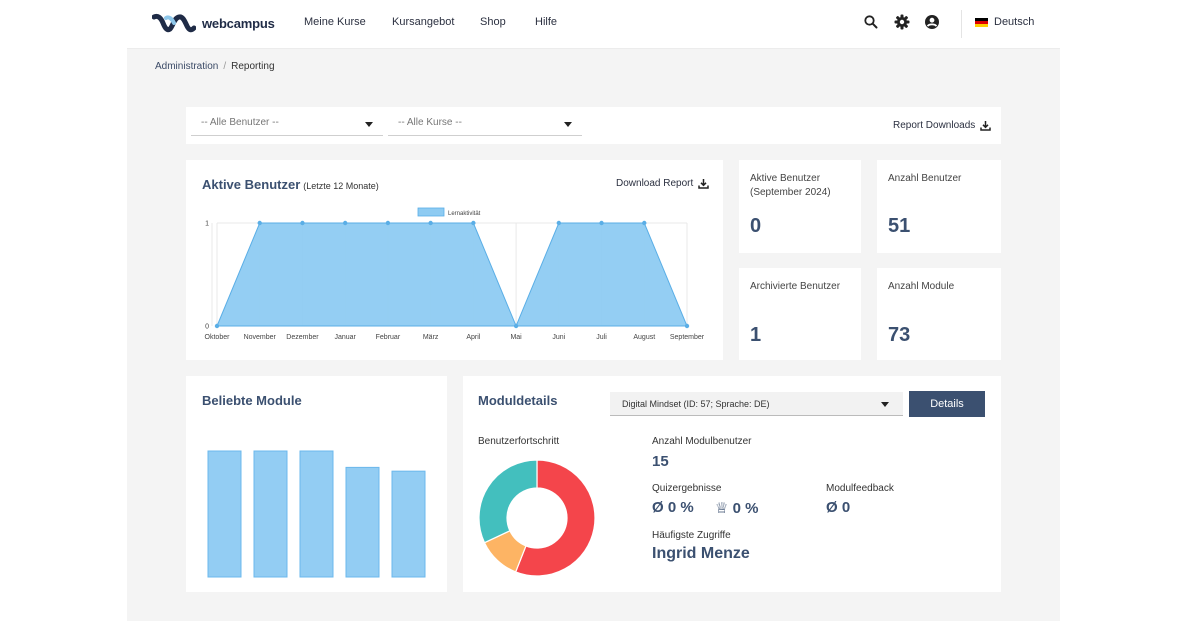  Describe the element at coordinates (660, 461) in the screenshot. I see `module-users-value: 15` at that location.